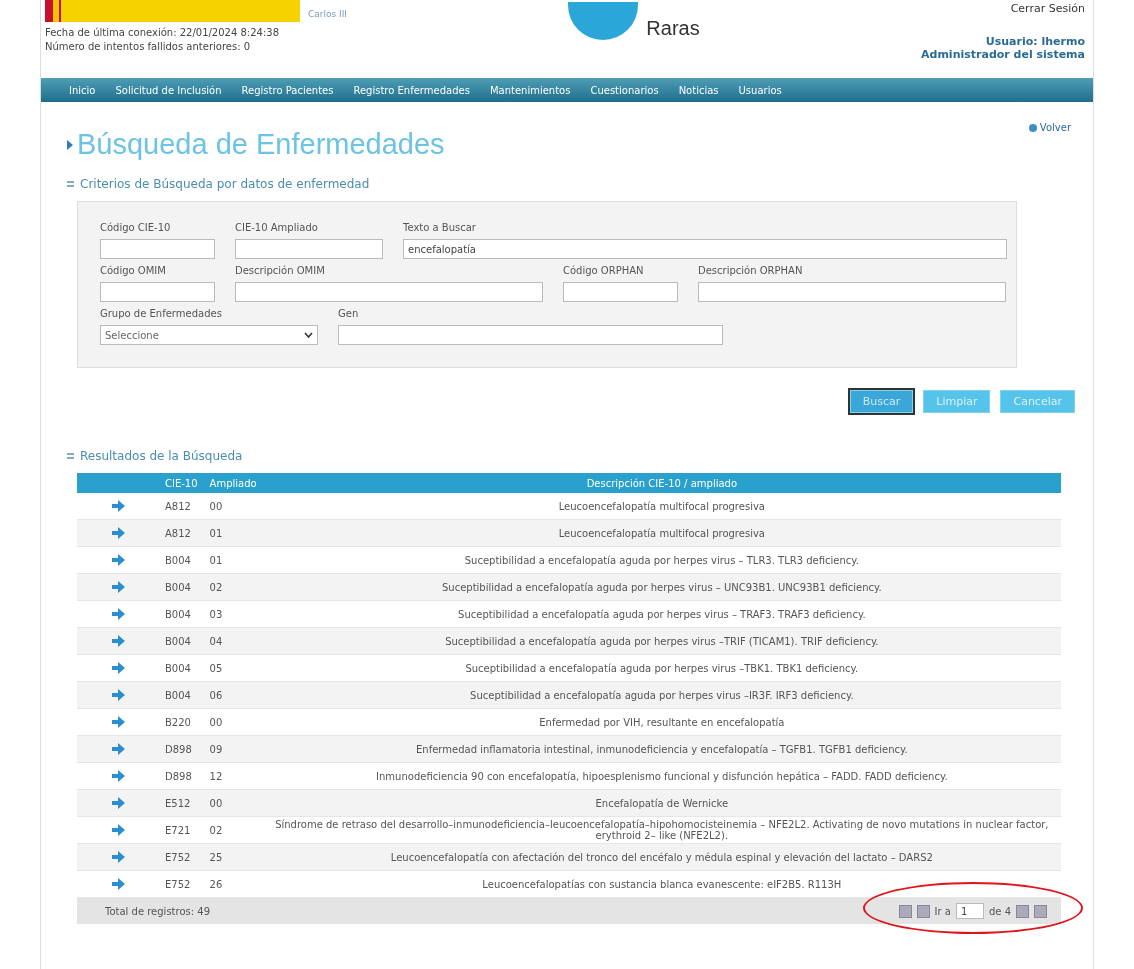  What do you see at coordinates (661, 830) in the screenshot?
I see `table-cell: Síndrome de retraso del desarrollo–inmunodeficiencia–leucoencefalopatía–hipohomocisteinemia – NFE2L2. Activating de novo mutations in nuclear factor, erythroid 2– like (NFE2L2).` at bounding box center [661, 830].